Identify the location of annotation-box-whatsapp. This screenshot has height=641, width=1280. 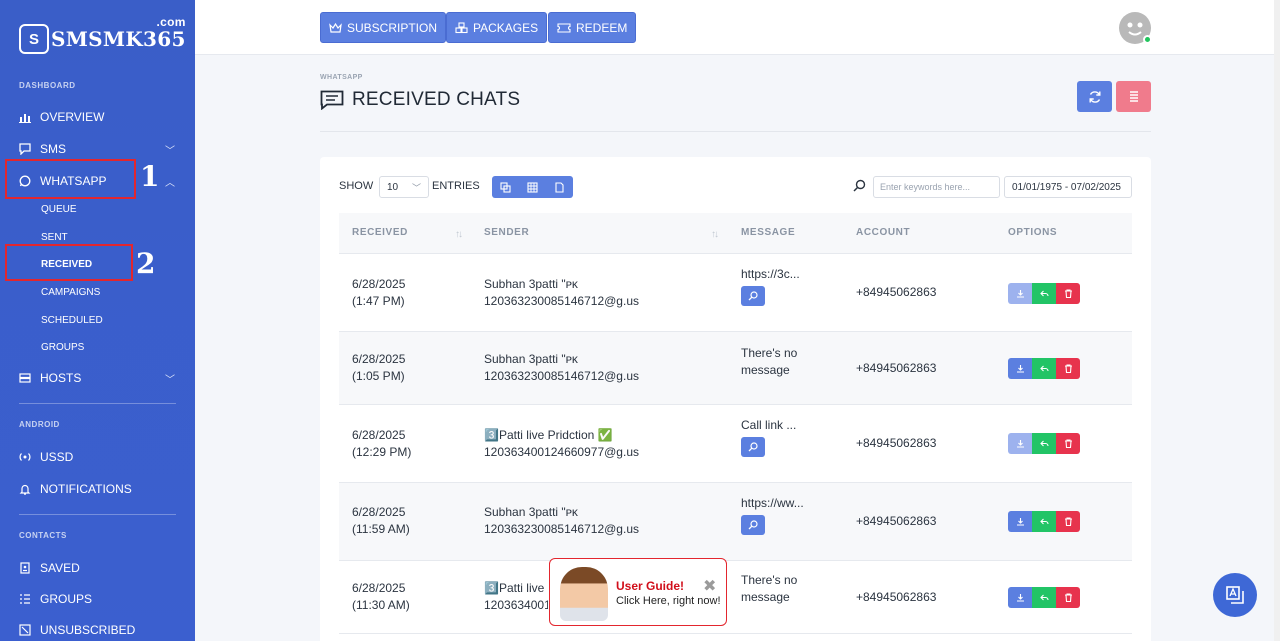
(70, 179).